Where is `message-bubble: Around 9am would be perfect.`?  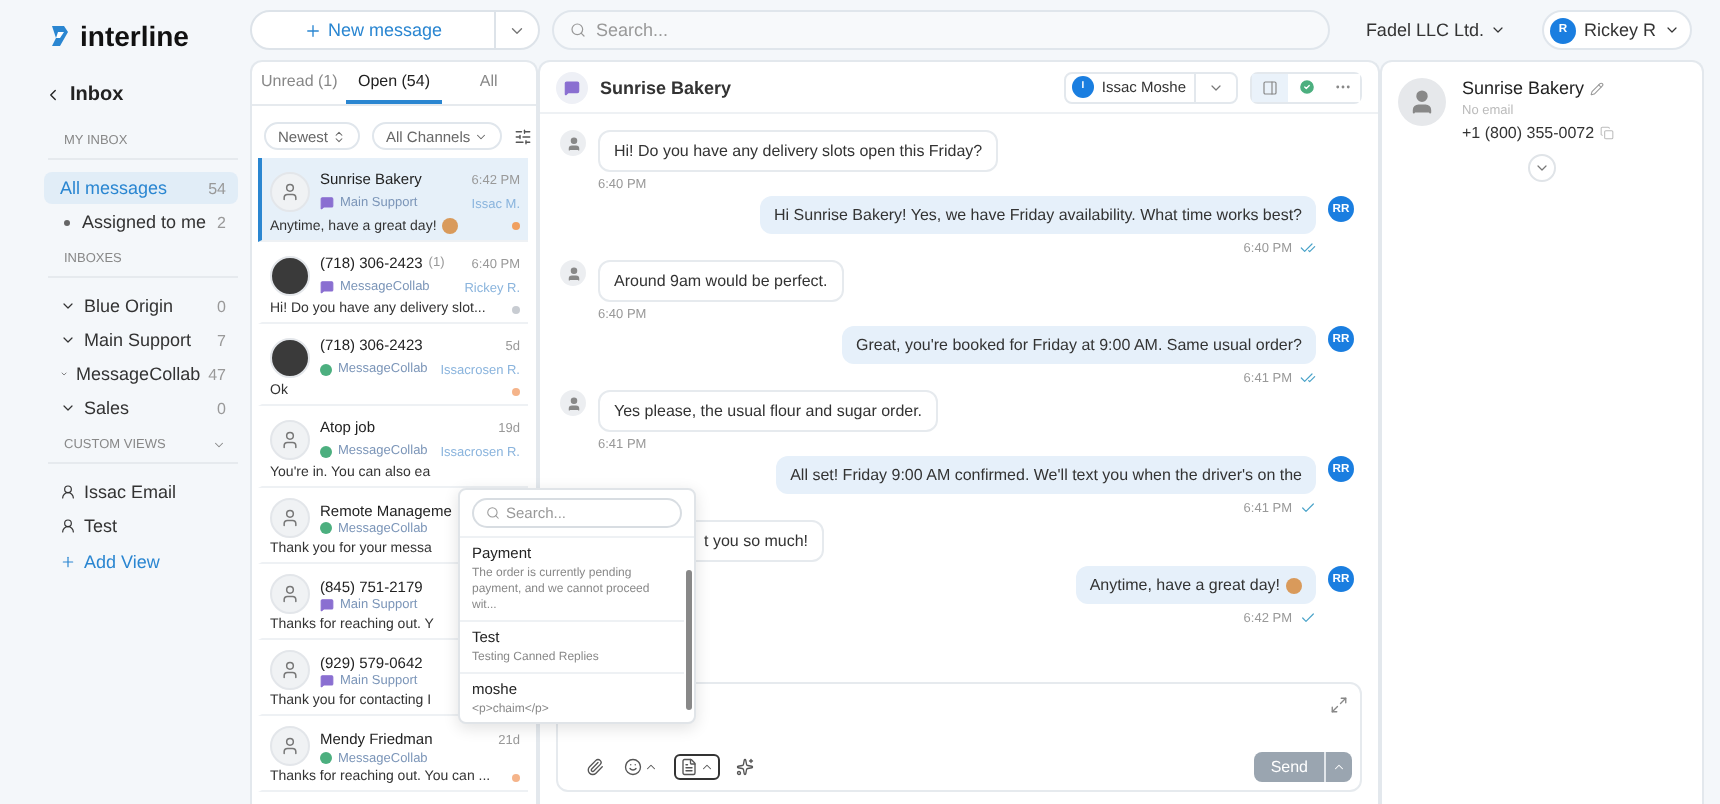 message-bubble: Around 9am would be perfect. is located at coordinates (721, 281).